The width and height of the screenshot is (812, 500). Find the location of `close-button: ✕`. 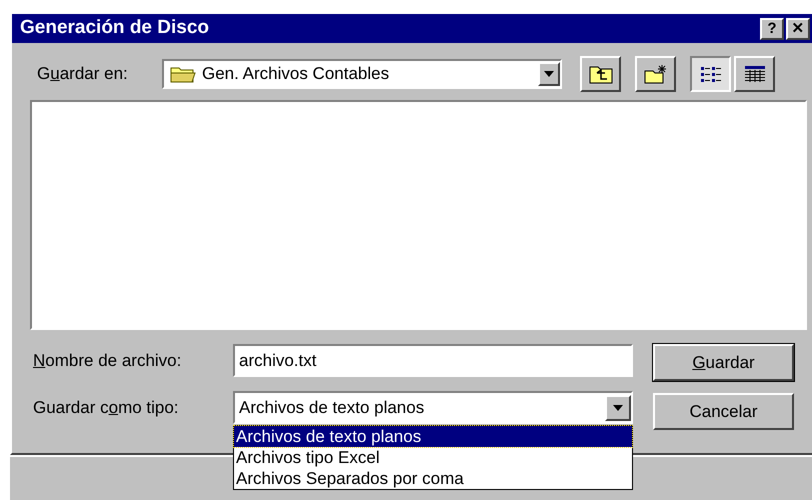

close-button: ✕ is located at coordinates (798, 29).